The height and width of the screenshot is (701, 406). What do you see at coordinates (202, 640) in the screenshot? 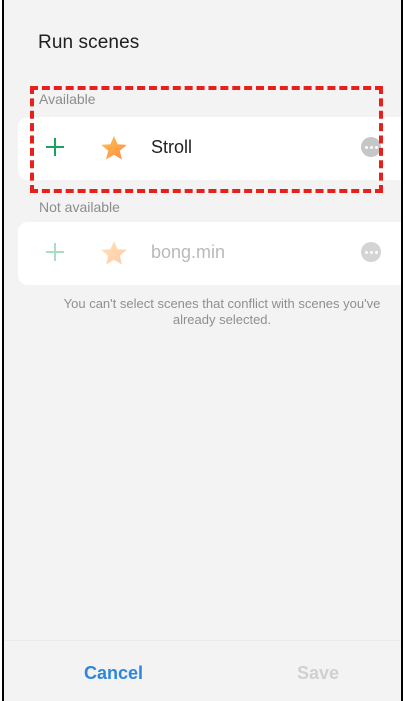
I see `footer-divider` at bounding box center [202, 640].